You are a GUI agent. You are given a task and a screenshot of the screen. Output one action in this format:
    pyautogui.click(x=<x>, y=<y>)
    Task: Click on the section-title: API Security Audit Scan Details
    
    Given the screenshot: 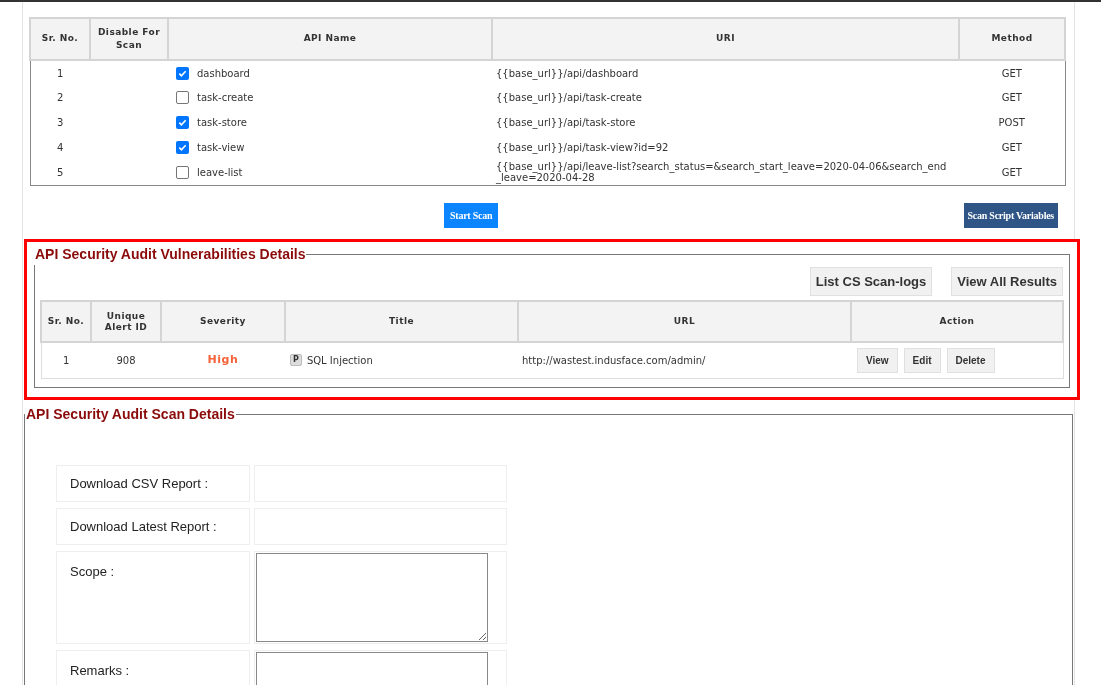 What is the action you would take?
    pyautogui.click(x=130, y=414)
    